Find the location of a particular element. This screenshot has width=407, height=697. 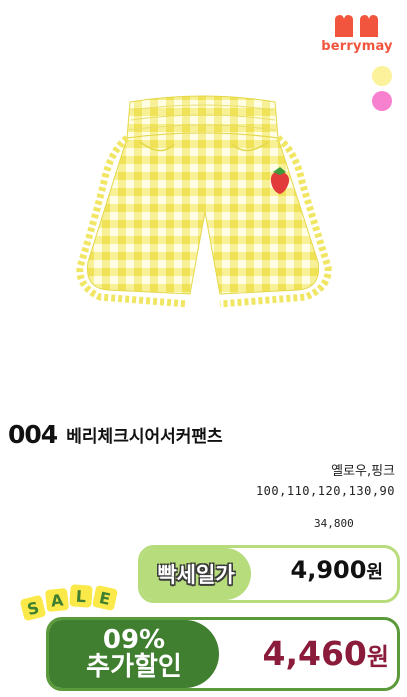

product-number: 004 is located at coordinates (33, 434).